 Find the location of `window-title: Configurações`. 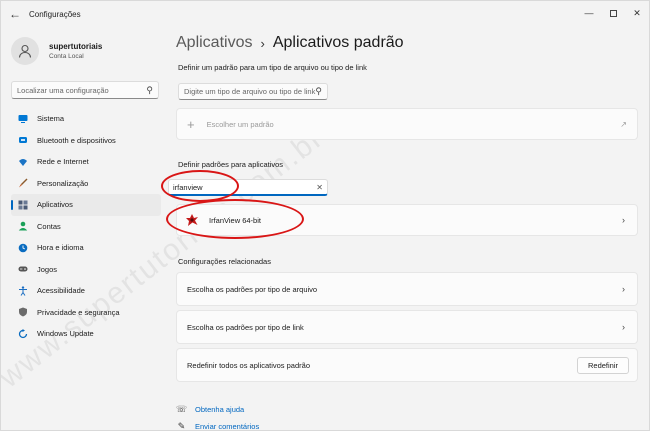

window-title: Configurações is located at coordinates (55, 14).